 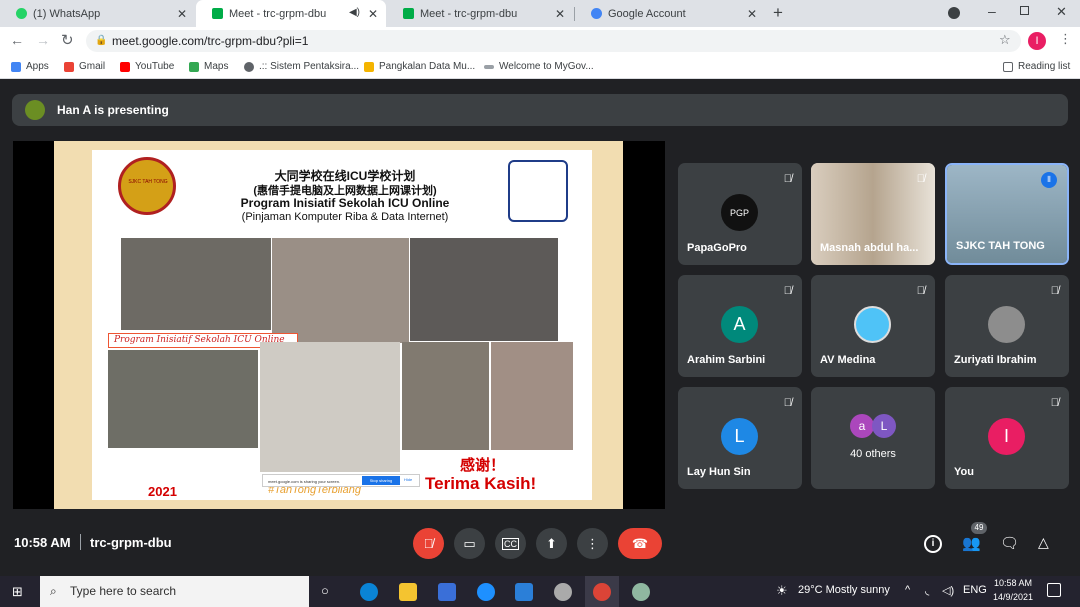 I want to click on window-close-button: ✕, so click(x=1061, y=12).